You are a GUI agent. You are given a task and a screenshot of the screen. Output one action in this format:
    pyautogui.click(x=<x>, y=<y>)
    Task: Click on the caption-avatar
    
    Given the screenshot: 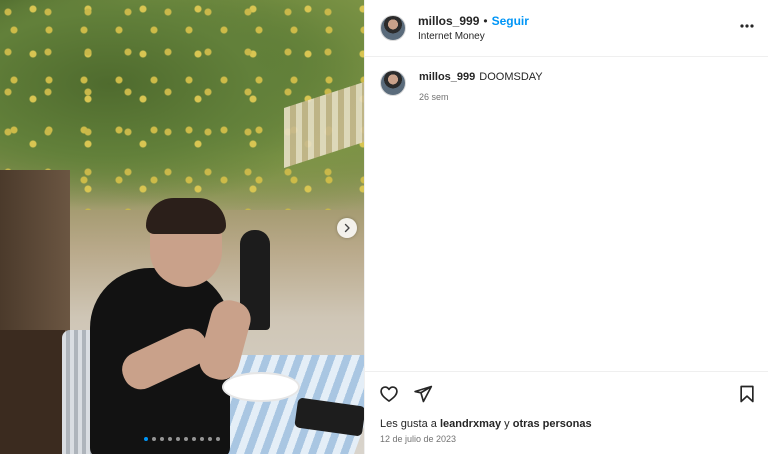 What is the action you would take?
    pyautogui.click(x=393, y=83)
    